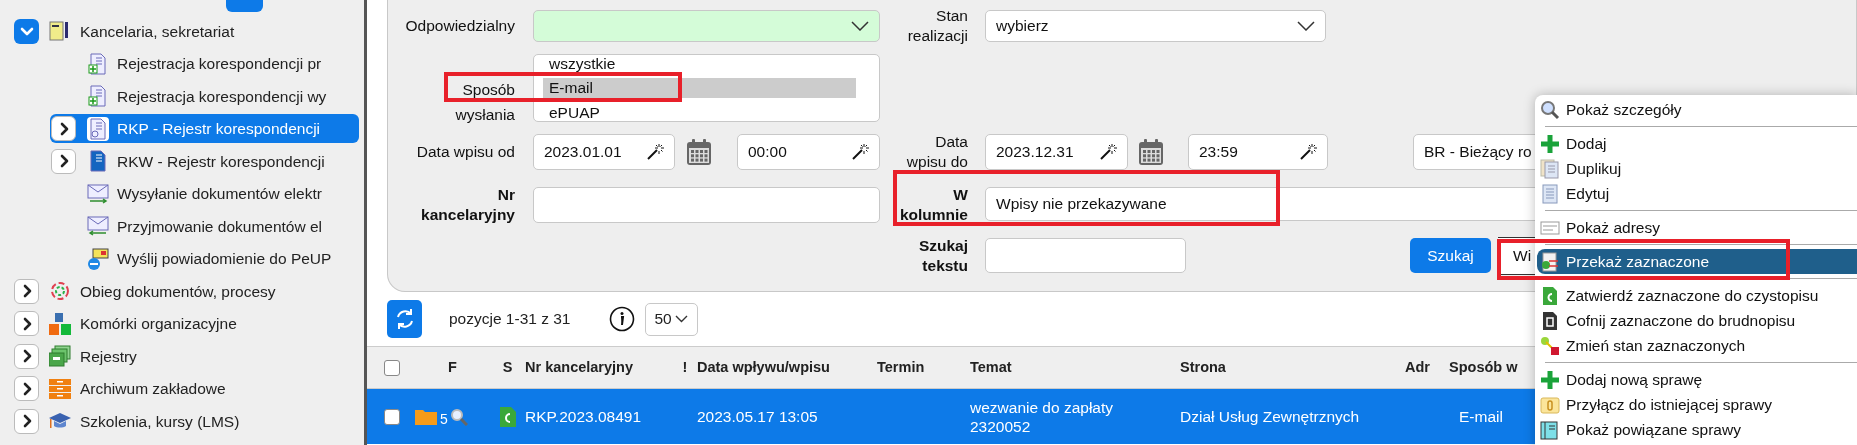 This screenshot has height=445, width=1857. I want to click on menu-item: Pokaż powiązane sprawy, so click(1697, 429).